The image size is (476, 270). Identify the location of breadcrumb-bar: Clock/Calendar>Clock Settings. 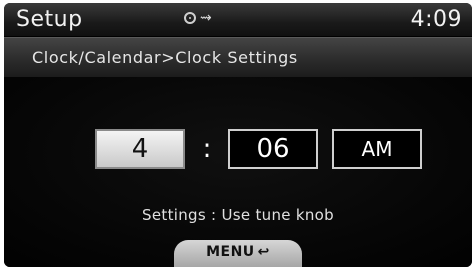
(238, 57).